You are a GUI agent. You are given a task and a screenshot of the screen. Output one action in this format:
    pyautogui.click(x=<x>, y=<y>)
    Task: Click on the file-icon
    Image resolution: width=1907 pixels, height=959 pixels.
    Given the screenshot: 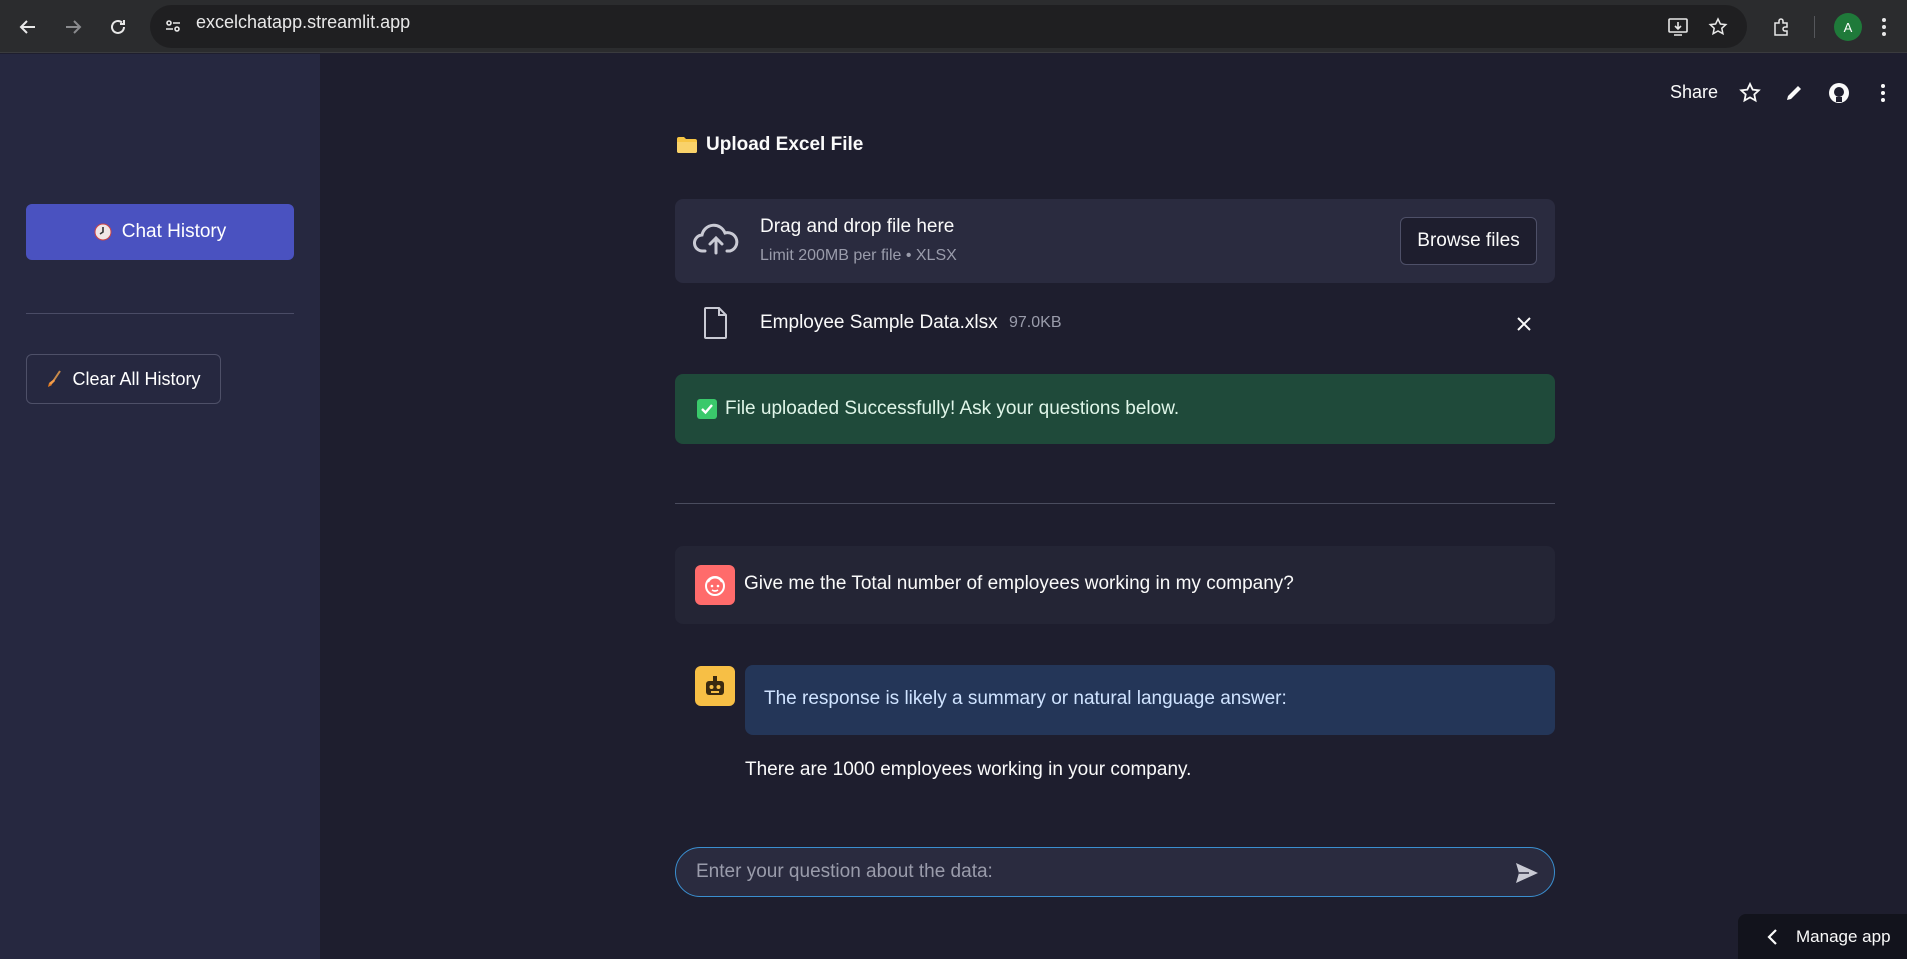 What is the action you would take?
    pyautogui.click(x=716, y=325)
    